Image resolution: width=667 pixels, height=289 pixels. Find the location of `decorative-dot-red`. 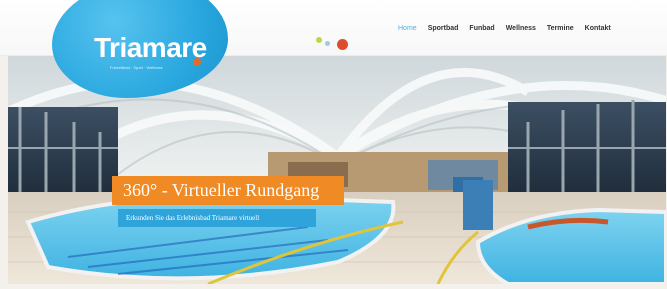

decorative-dot-red is located at coordinates (342, 44).